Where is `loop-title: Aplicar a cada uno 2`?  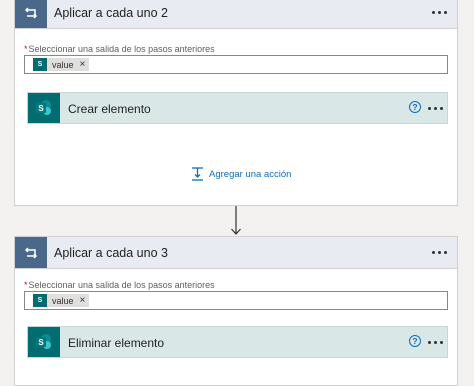 loop-title: Aplicar a cada uno 2 is located at coordinates (111, 13).